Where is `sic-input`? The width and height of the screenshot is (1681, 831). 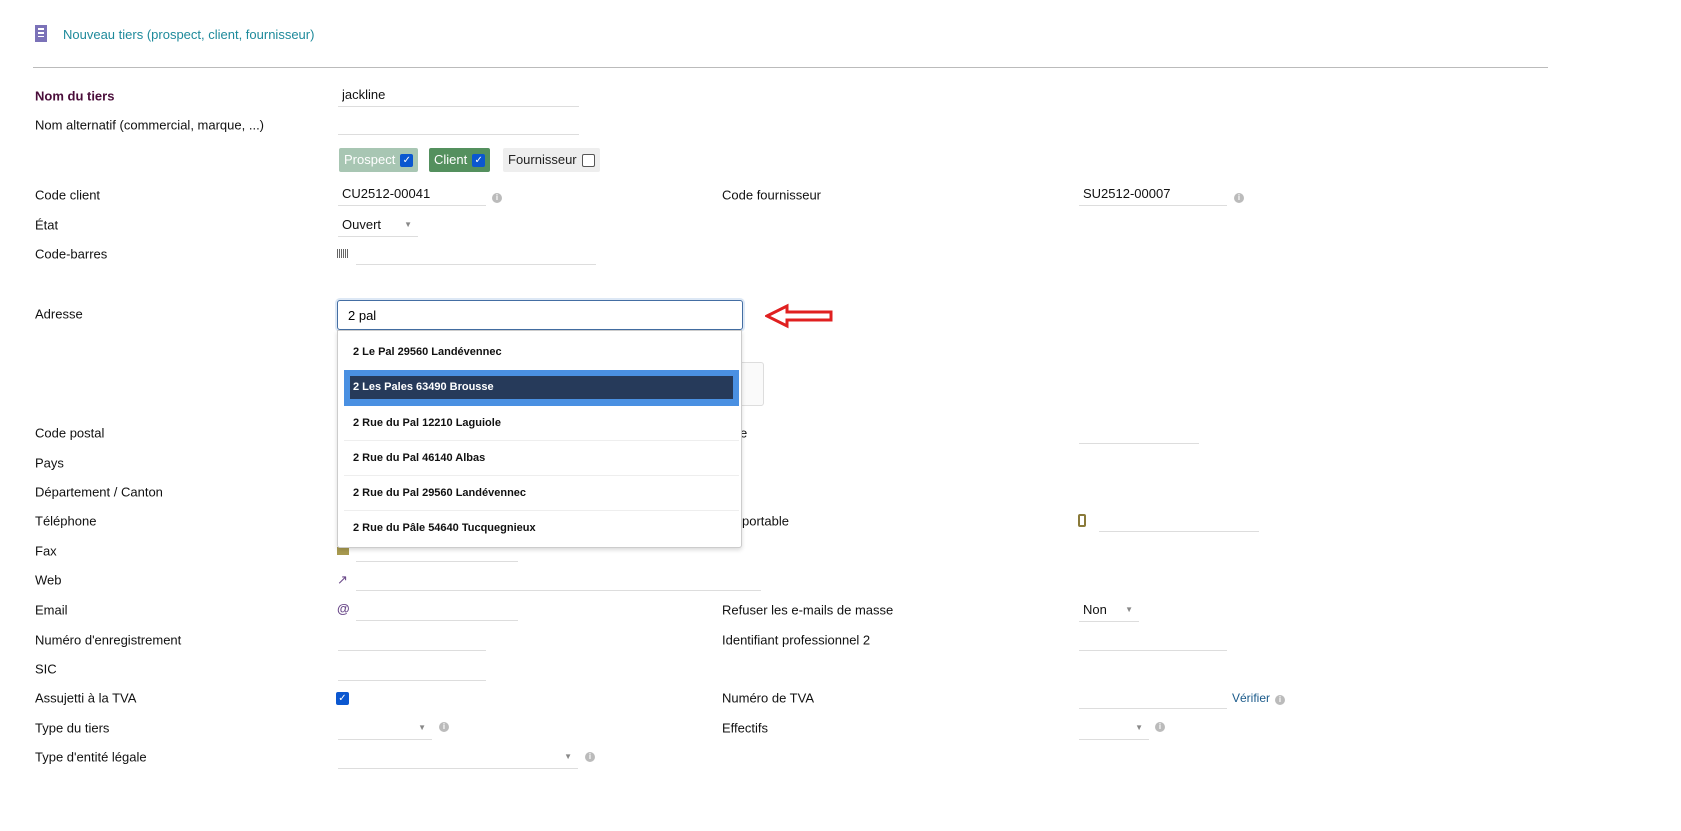 sic-input is located at coordinates (412, 669).